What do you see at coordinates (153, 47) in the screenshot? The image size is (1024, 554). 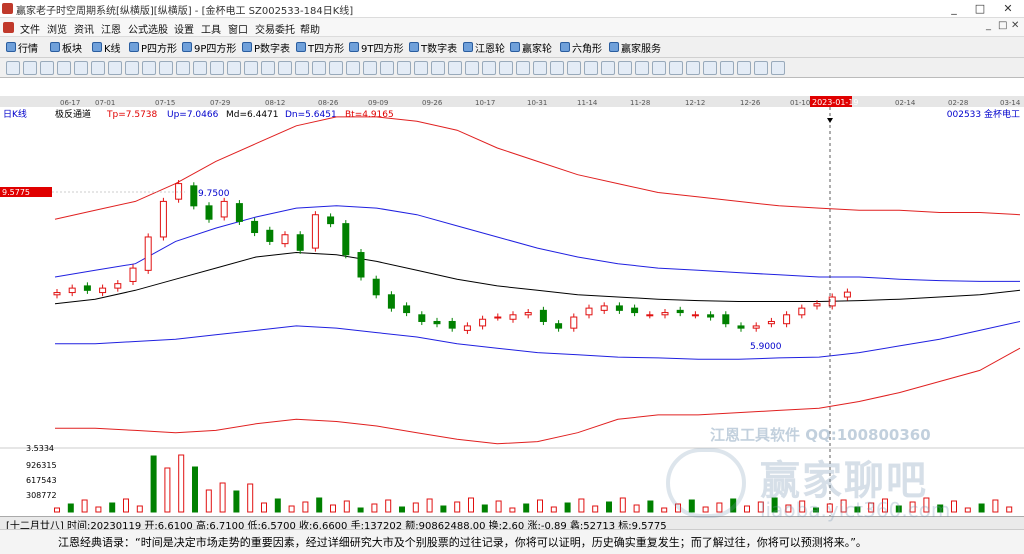 I see `toolbar-p-square: P四方形` at bounding box center [153, 47].